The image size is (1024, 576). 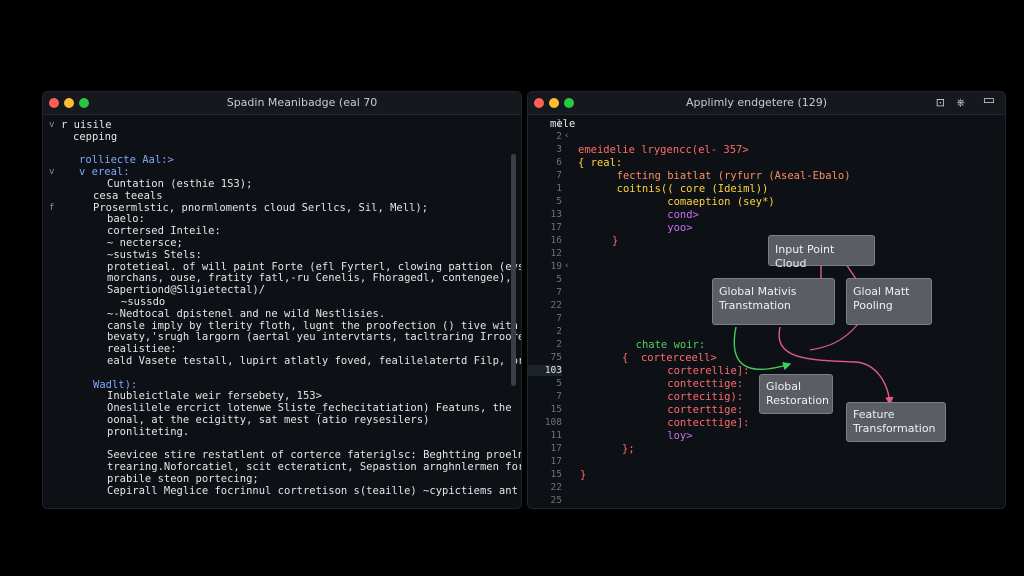 What do you see at coordinates (889, 301) in the screenshot?
I see `node-global-max-pooling: Gloal Matt Pooling` at bounding box center [889, 301].